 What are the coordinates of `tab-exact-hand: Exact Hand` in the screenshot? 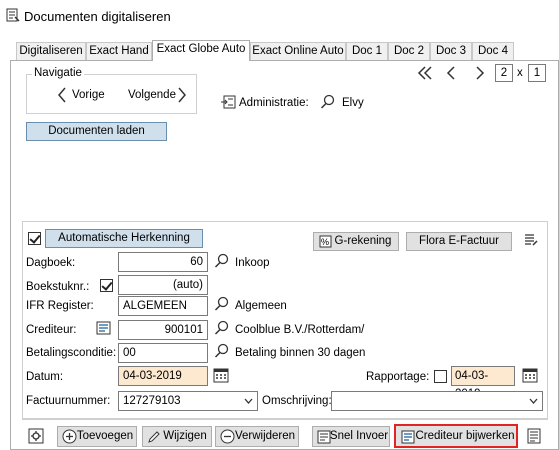 It's located at (119, 51).